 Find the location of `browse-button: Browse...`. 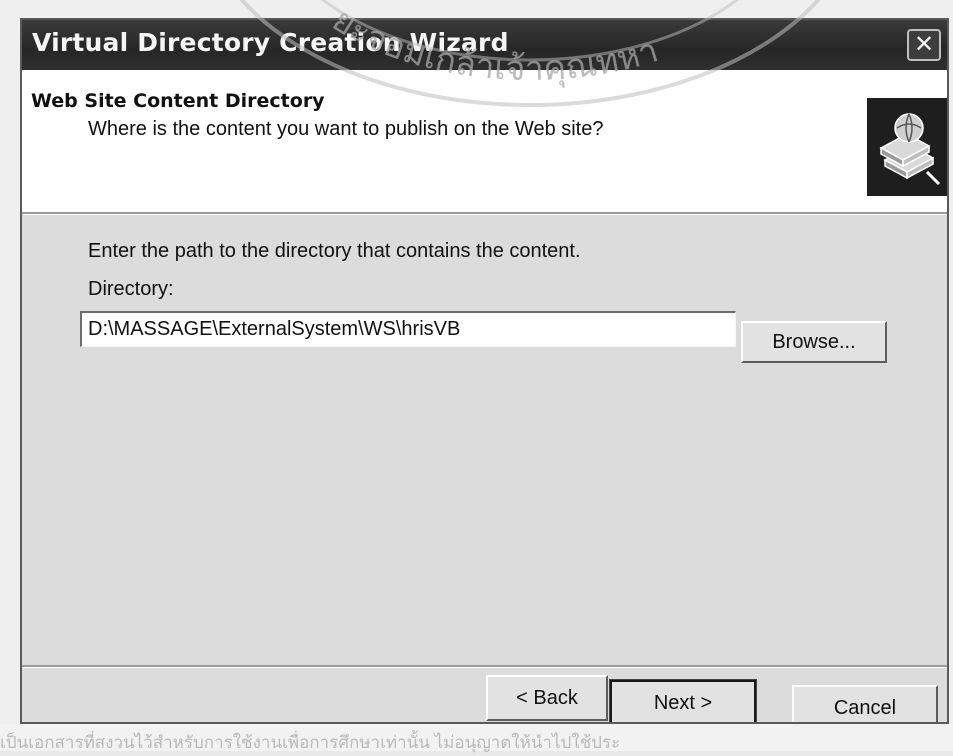

browse-button: Browse... is located at coordinates (814, 342).